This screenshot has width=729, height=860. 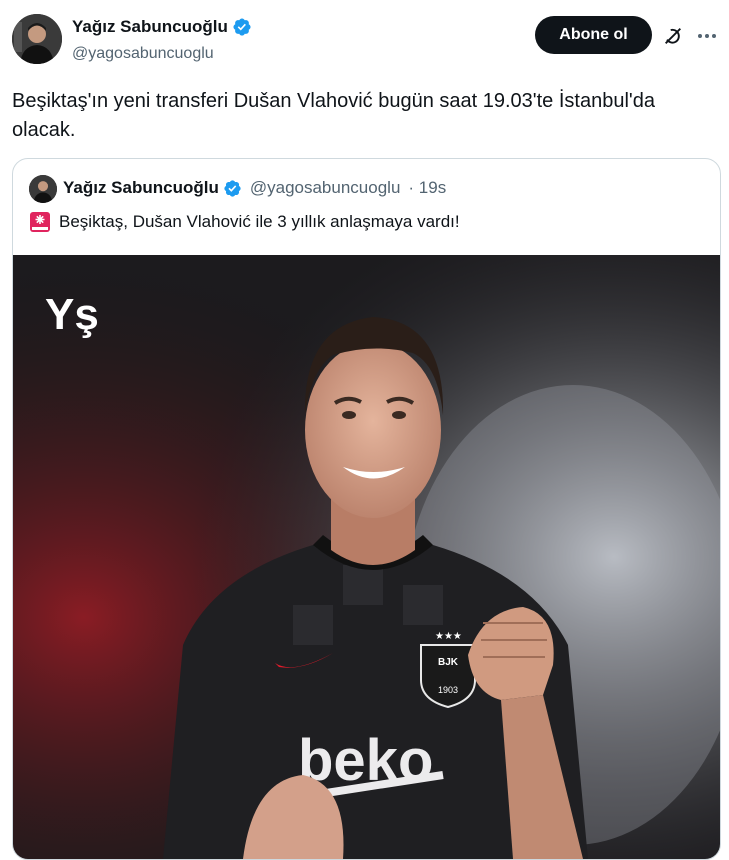 What do you see at coordinates (43, 189) in the screenshot?
I see `quoted-author-avatar` at bounding box center [43, 189].